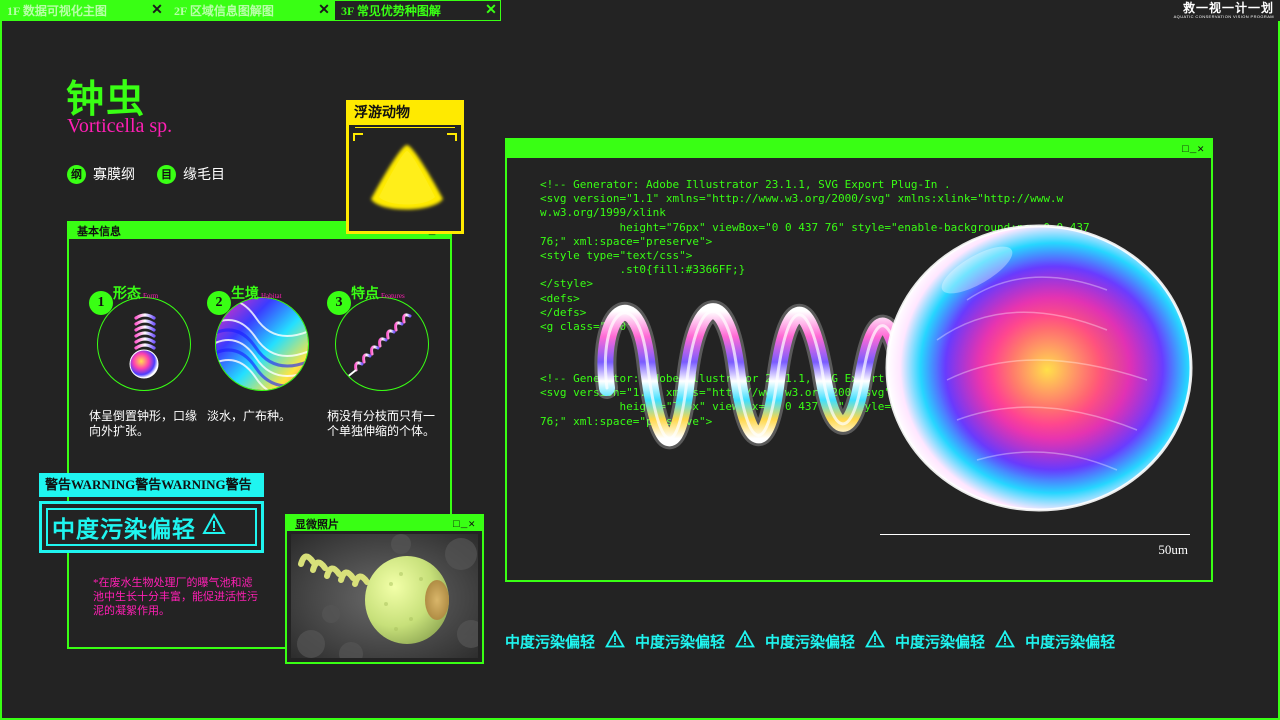  Describe the element at coordinates (224, 11) in the screenshot. I see `tab-label: 2F 区域信息图解图` at that location.